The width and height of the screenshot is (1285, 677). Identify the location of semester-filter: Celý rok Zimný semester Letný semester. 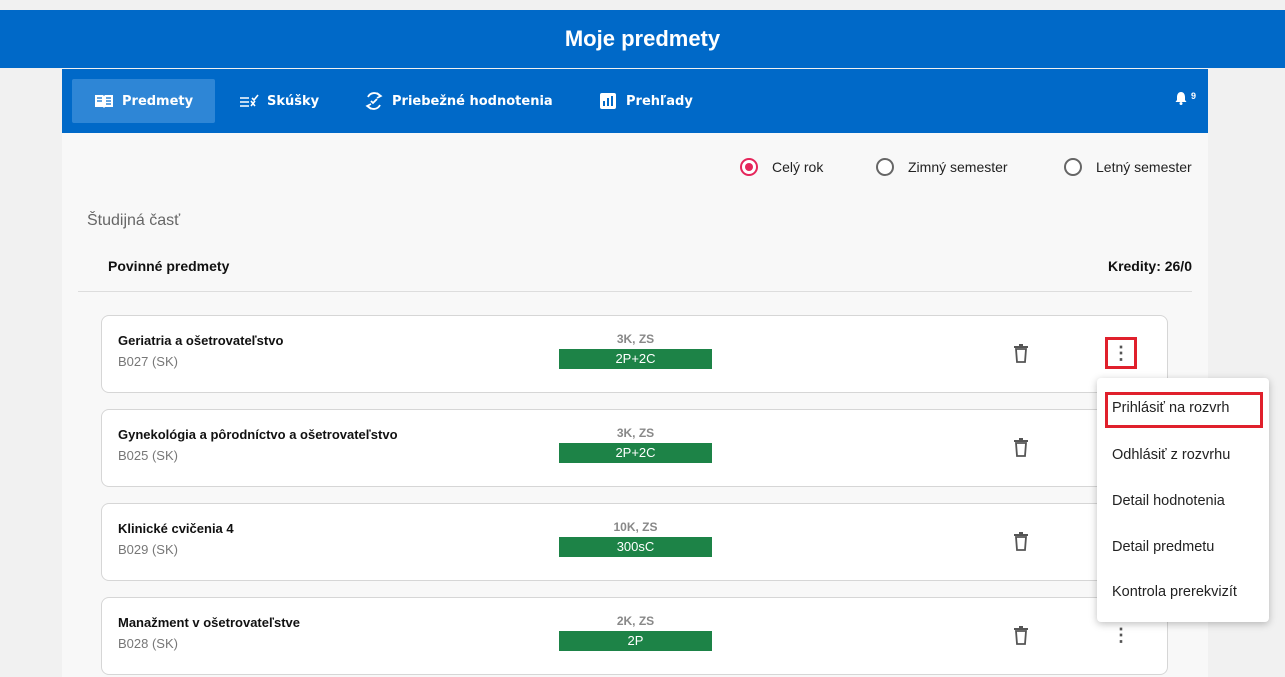
(642, 170).